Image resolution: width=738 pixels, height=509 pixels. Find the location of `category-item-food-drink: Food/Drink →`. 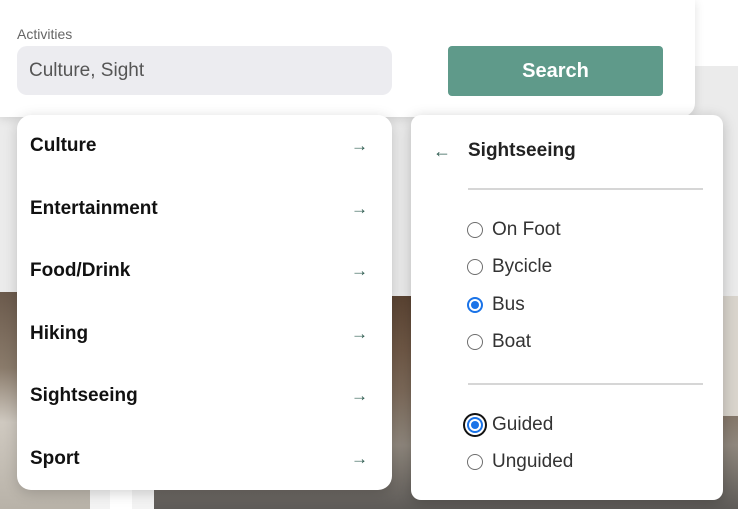

category-item-food-drink: Food/Drink → is located at coordinates (204, 271).